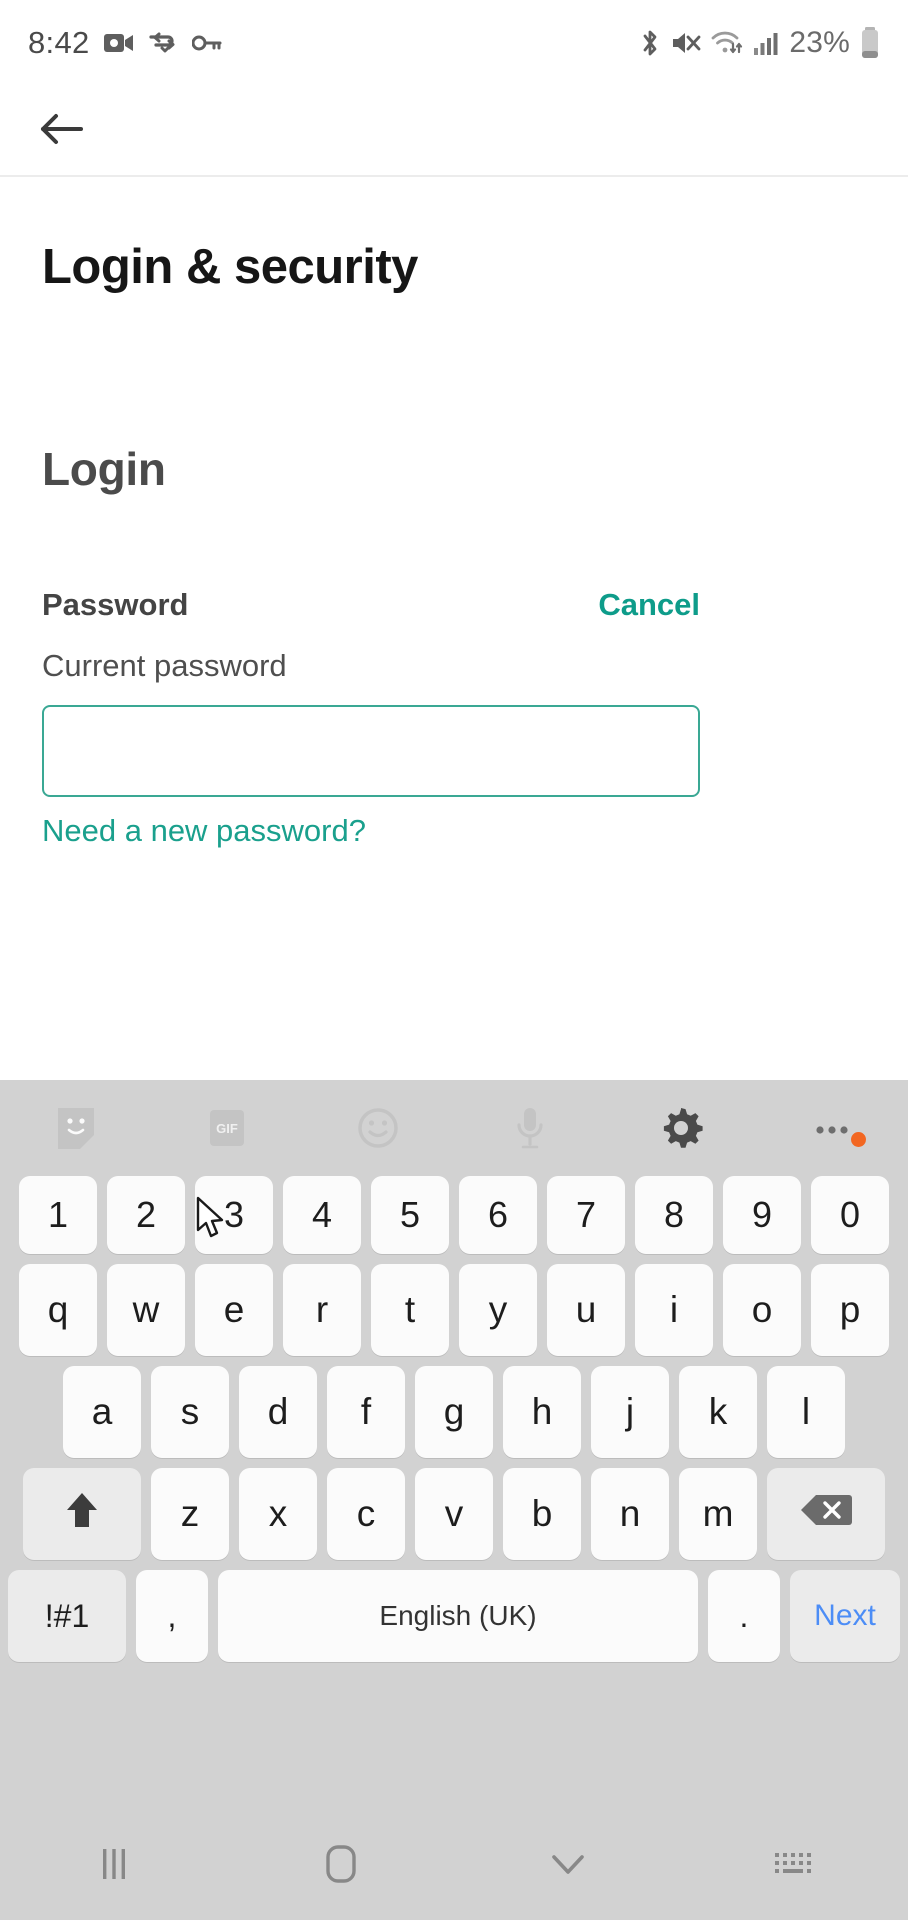  I want to click on status-bar-right: 23%, so click(773, 43).